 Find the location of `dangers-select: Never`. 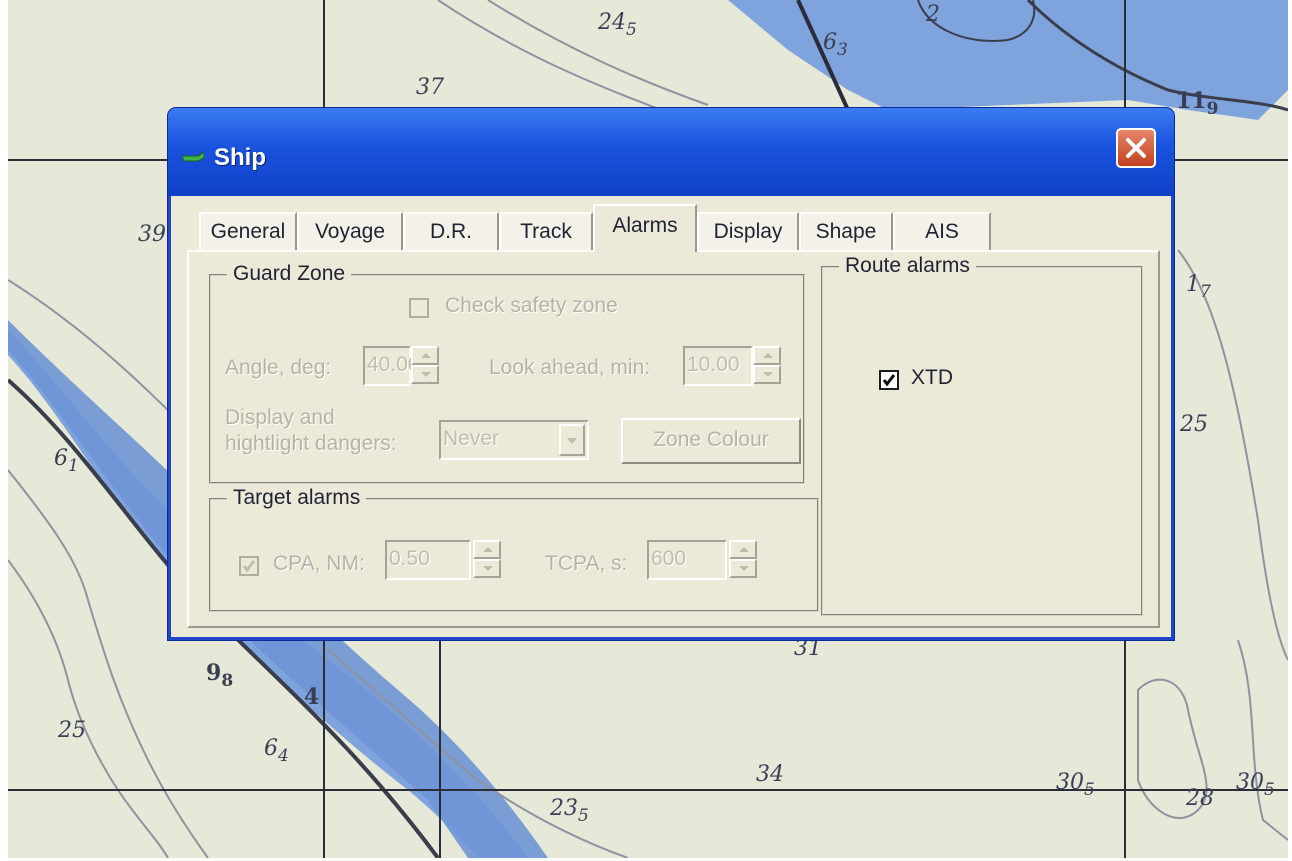

dangers-select: Never is located at coordinates (514, 440).